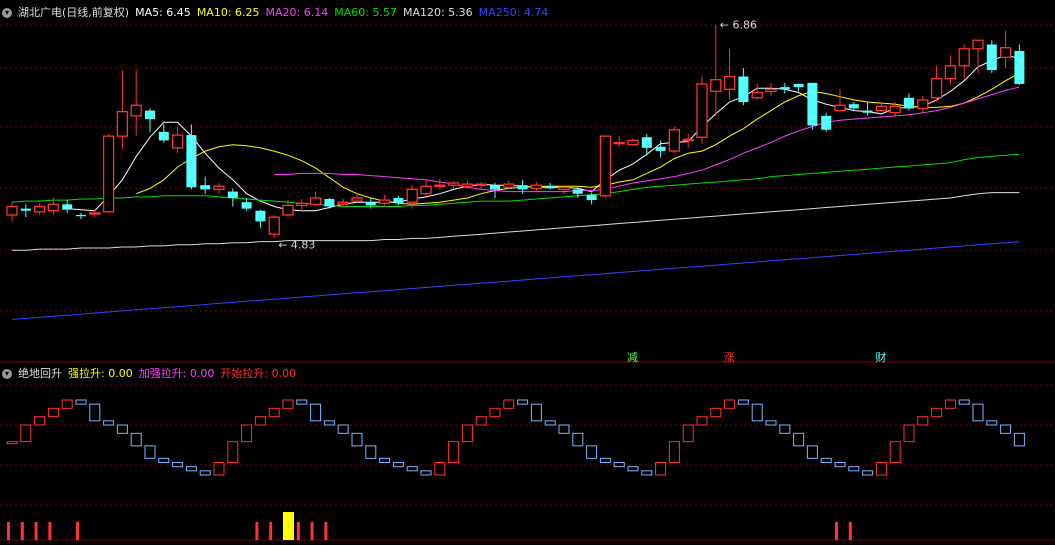  I want to click on event-marker: 涨, so click(729, 357).